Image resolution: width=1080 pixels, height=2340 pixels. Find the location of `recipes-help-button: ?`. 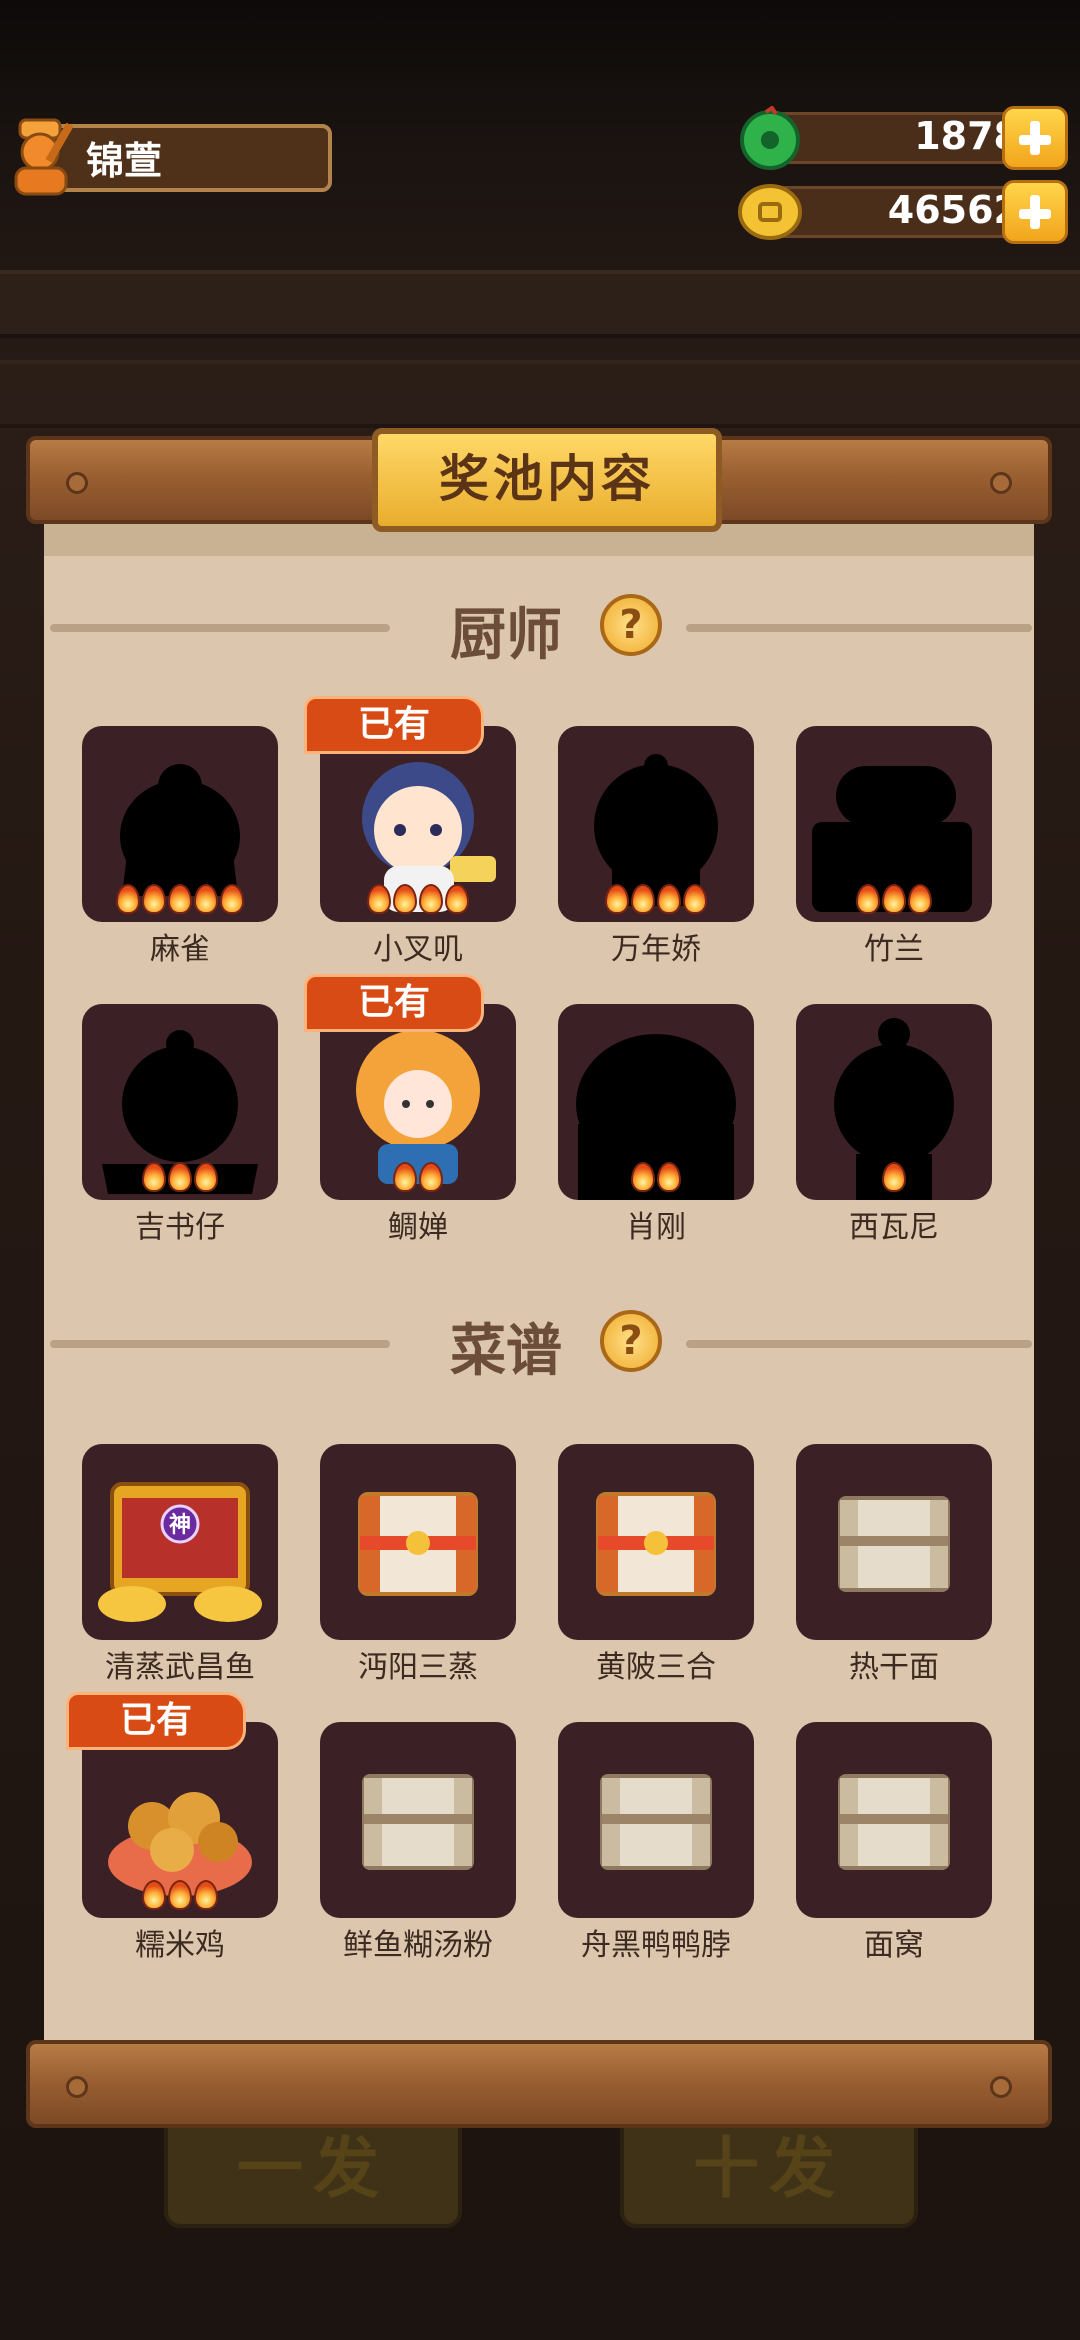

recipes-help-button: ? is located at coordinates (631, 1341).